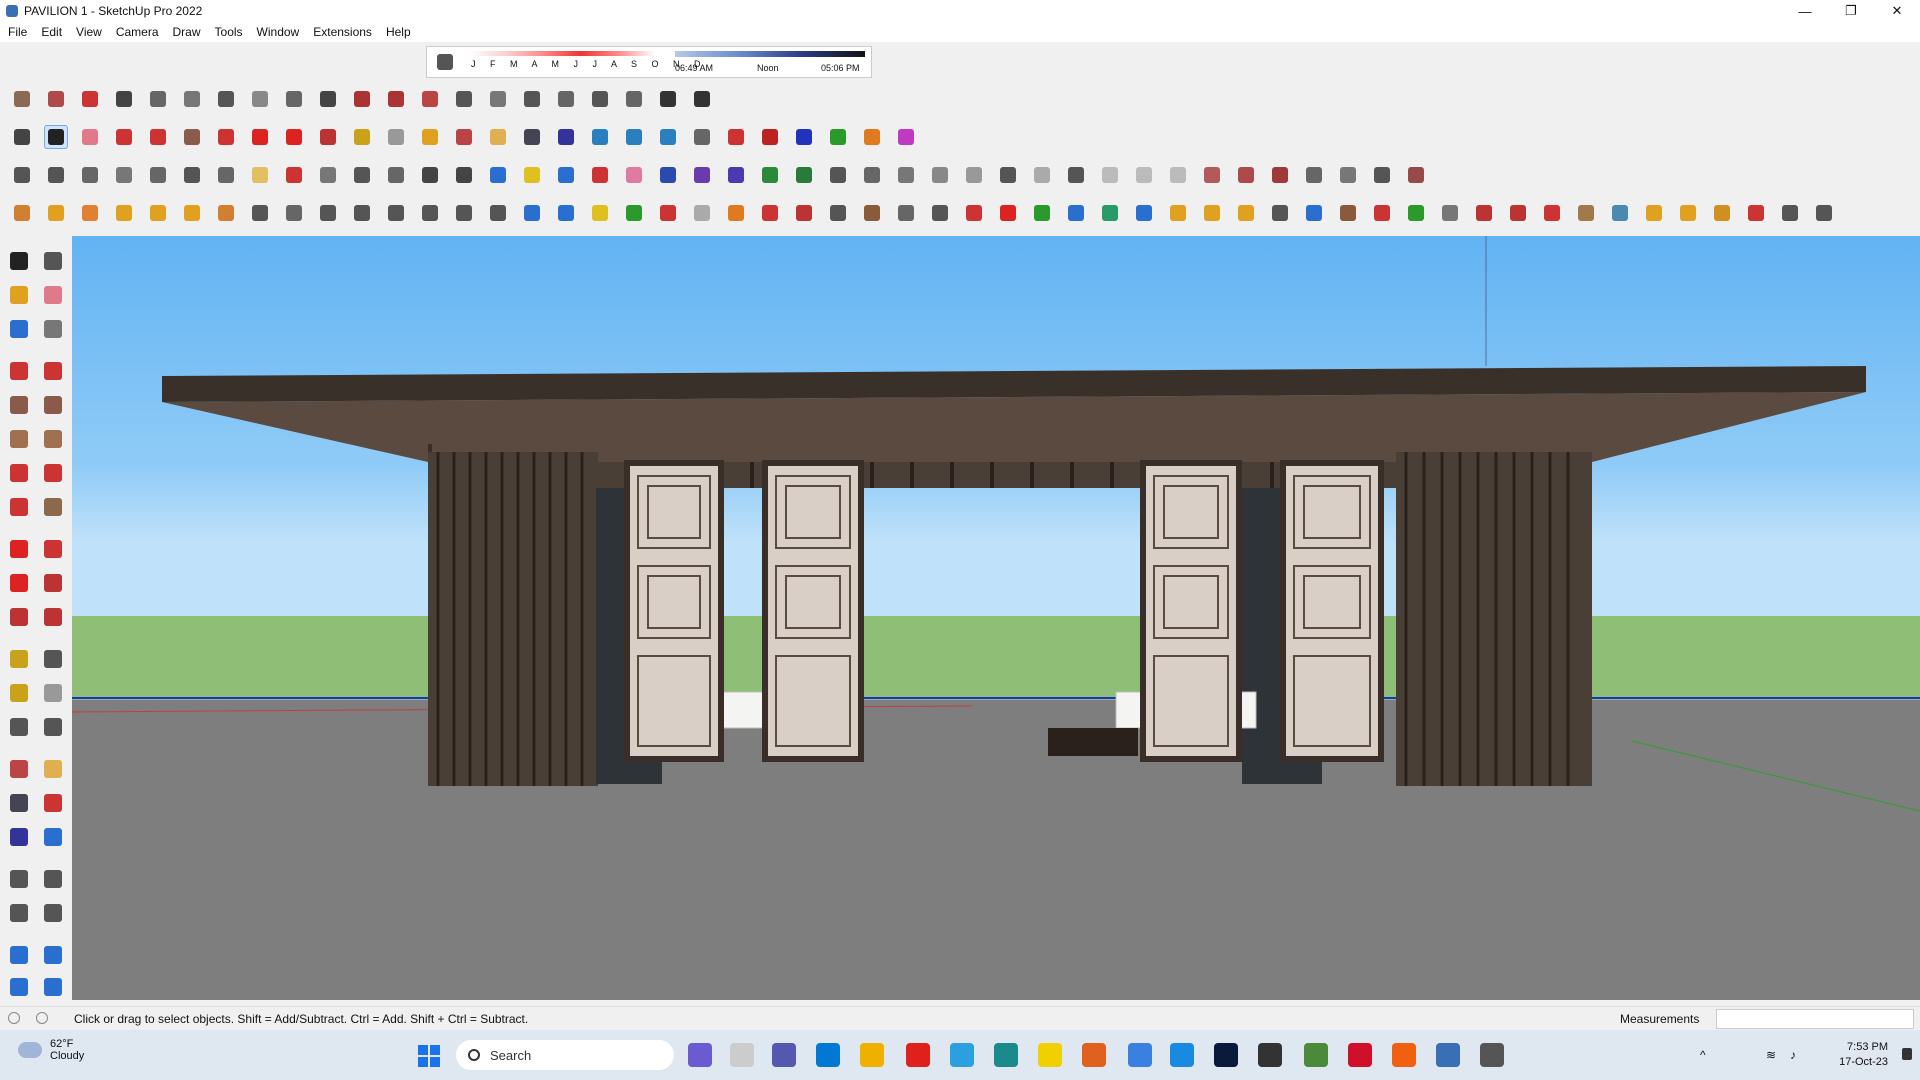  I want to click on house-red-icon, so click(736, 137).